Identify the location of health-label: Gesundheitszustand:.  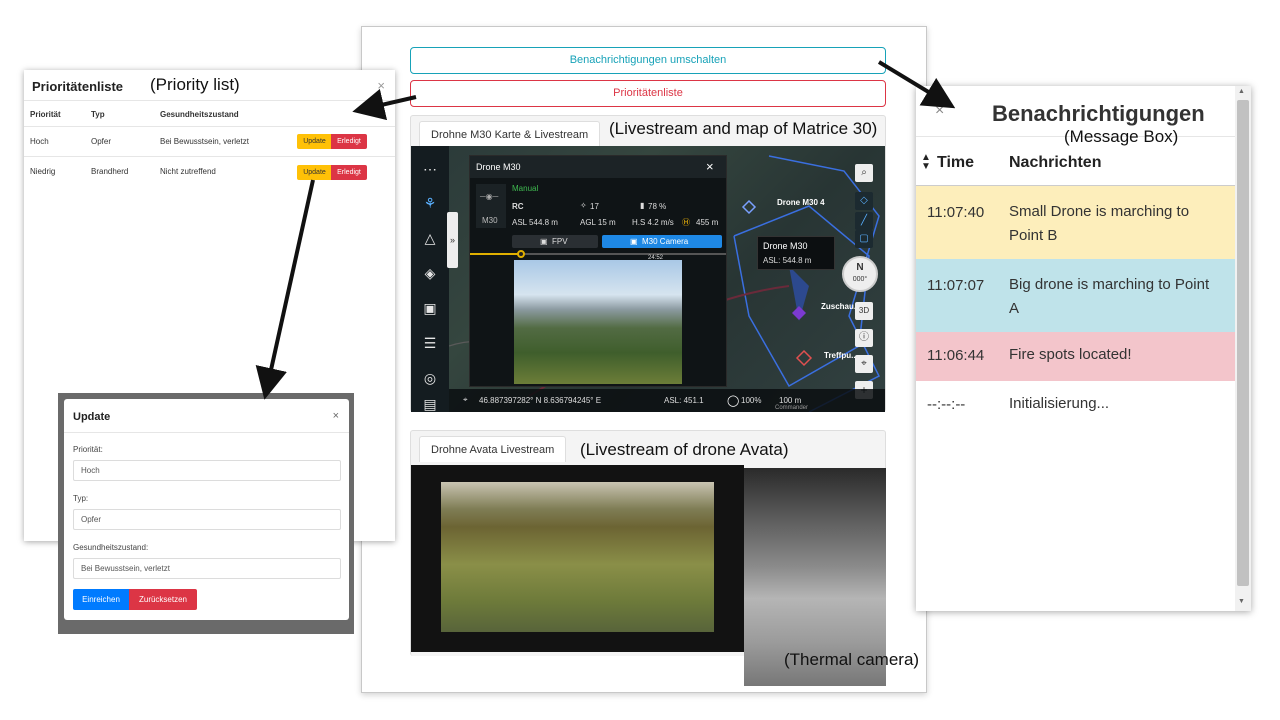
(111, 547).